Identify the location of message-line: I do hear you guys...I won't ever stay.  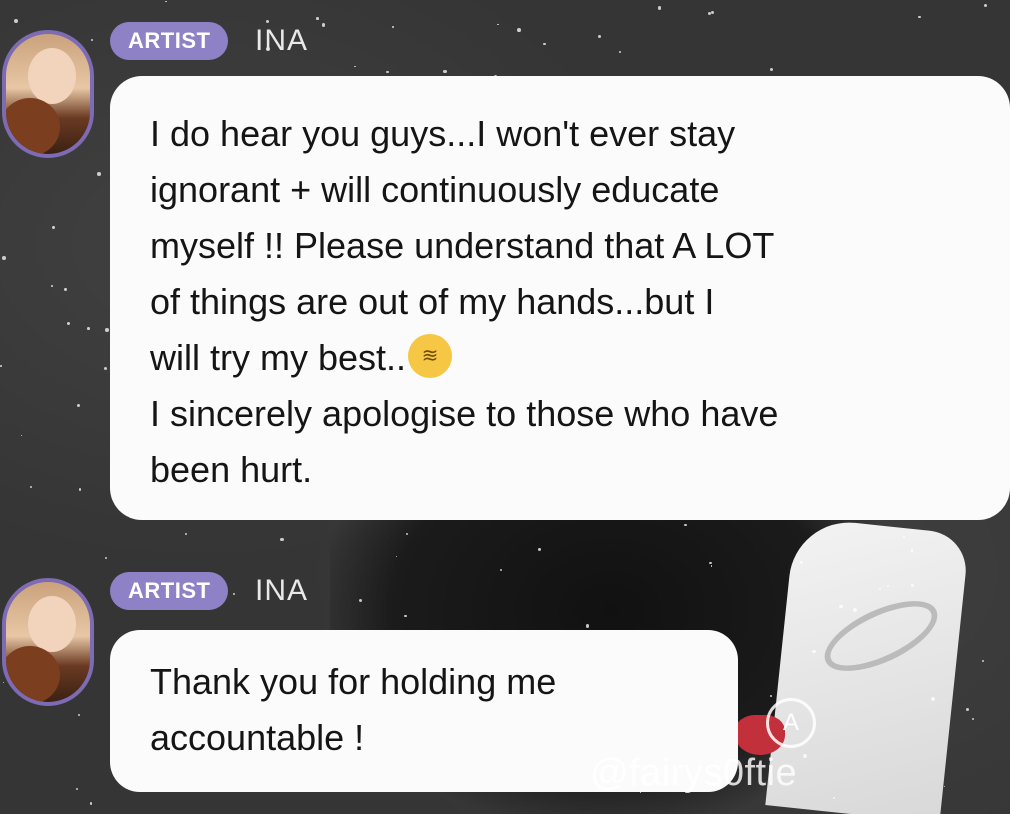
(443, 133).